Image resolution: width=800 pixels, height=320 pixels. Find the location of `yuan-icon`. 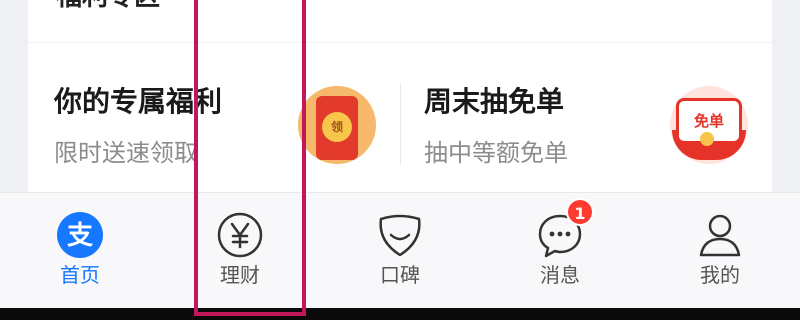

yuan-icon is located at coordinates (240, 235).